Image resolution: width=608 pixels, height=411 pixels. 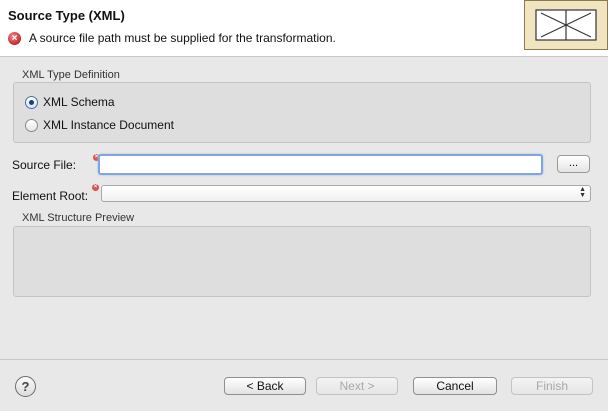 I want to click on next-button: Next >, so click(x=357, y=386).